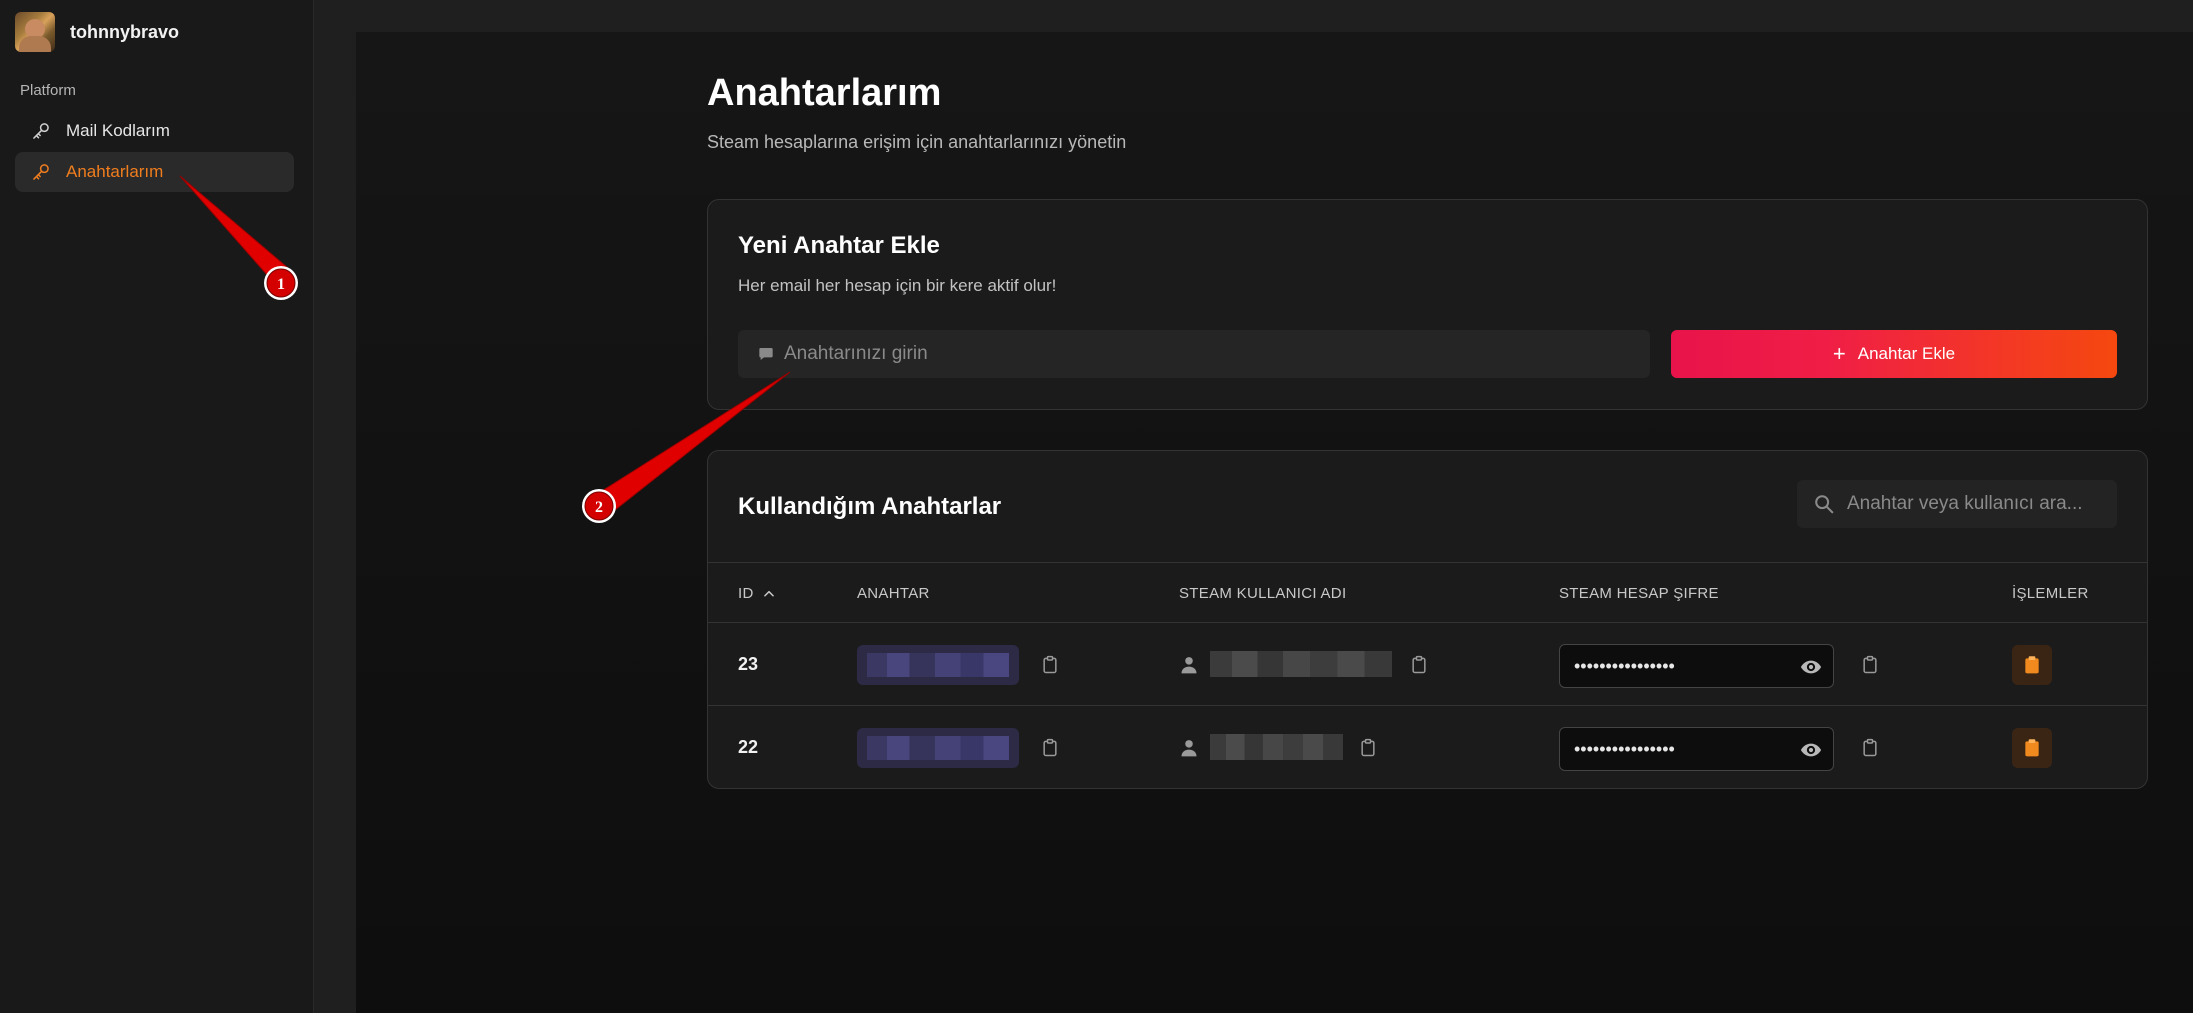 The image size is (2193, 1013). Describe the element at coordinates (35, 32) in the screenshot. I see `avatar` at that location.